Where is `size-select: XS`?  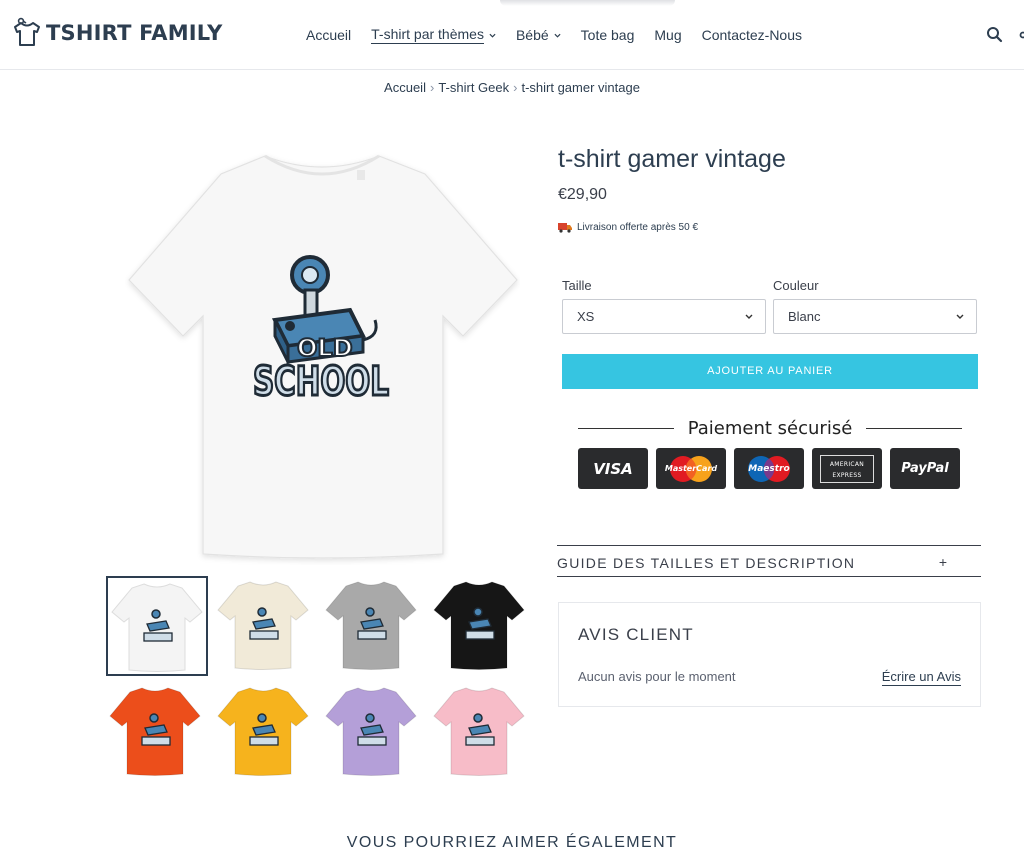 size-select: XS is located at coordinates (664, 316).